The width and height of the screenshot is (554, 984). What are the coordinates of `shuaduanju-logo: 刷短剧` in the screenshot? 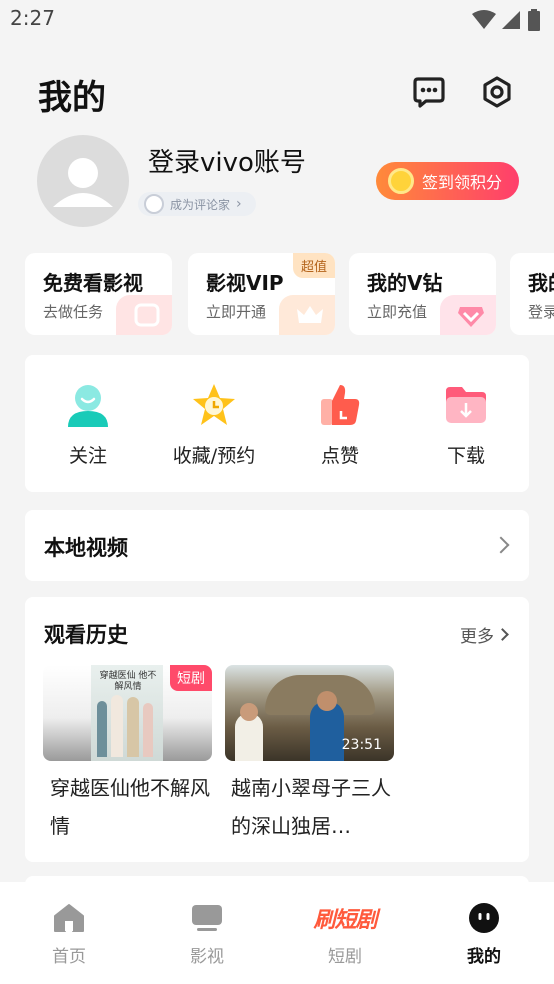 It's located at (345, 920).